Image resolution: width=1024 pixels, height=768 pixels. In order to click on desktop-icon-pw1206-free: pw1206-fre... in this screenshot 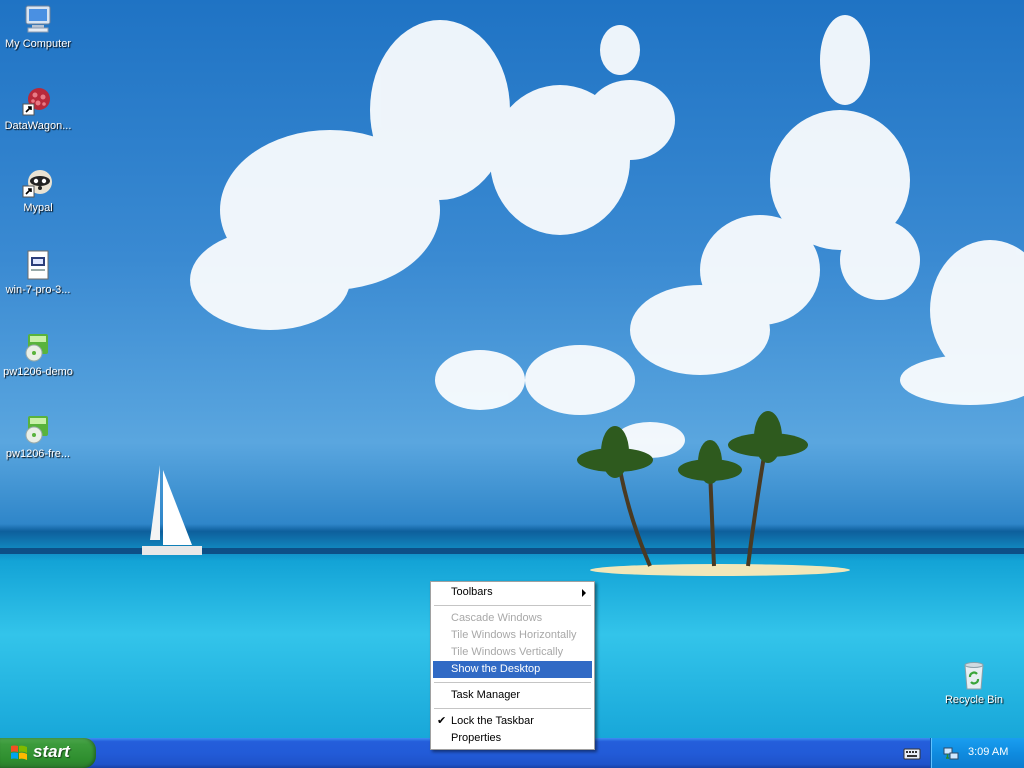, I will do `click(38, 436)`.